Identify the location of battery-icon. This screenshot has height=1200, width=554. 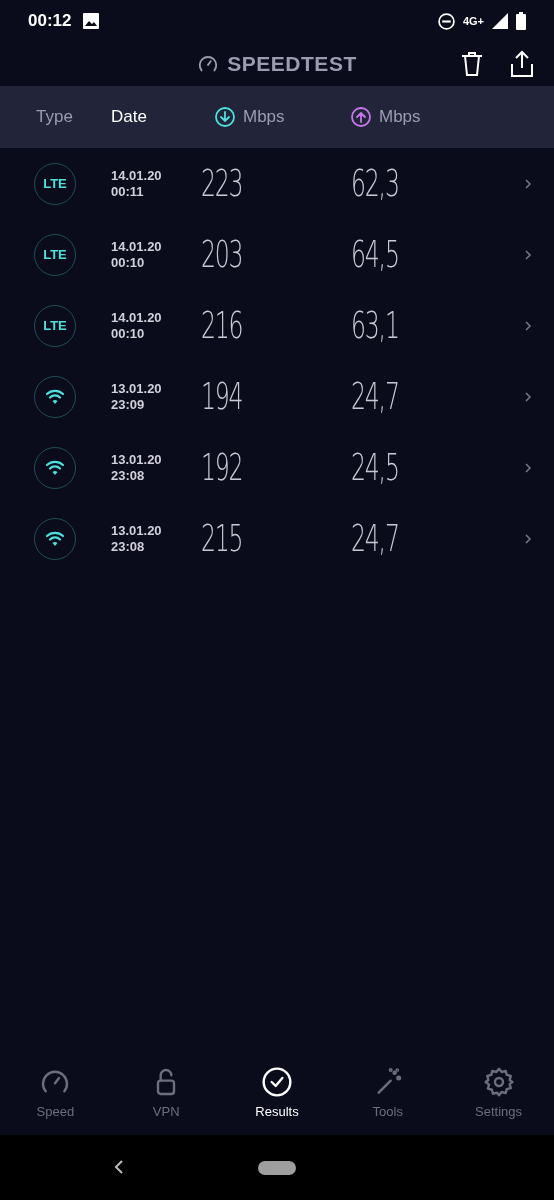
(521, 21).